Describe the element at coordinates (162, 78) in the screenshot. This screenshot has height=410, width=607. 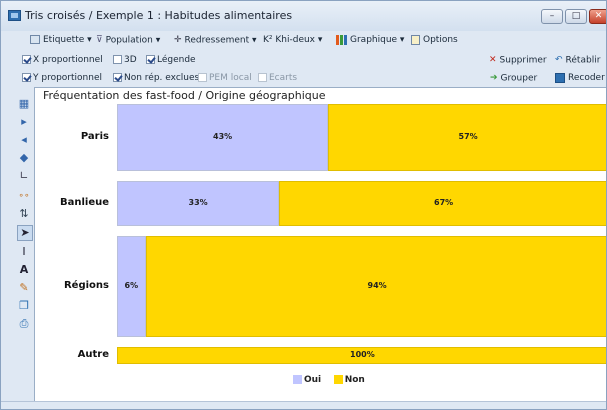
I see `non-rep-exclues-label: Non rép. exclues` at that location.